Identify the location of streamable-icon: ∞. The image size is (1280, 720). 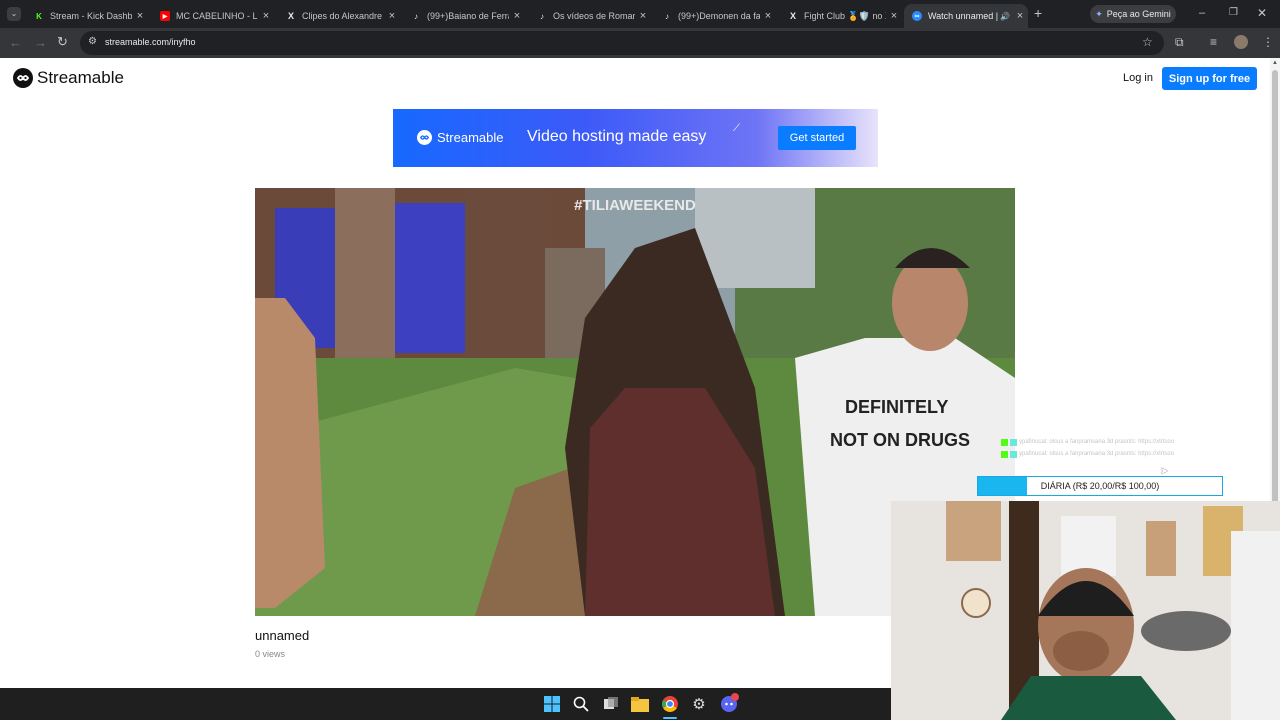
(917, 16).